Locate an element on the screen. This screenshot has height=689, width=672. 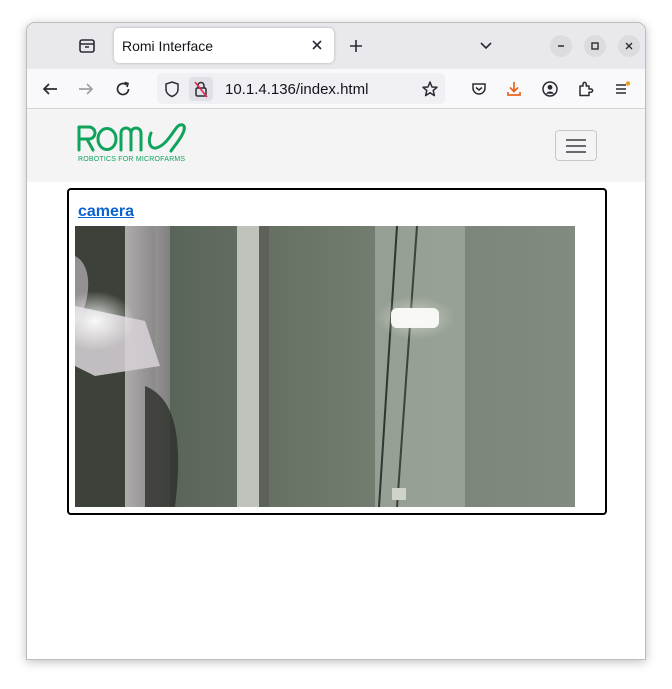
site-header: ROBOTICS FOR MICROFARMS is located at coordinates (336, 145).